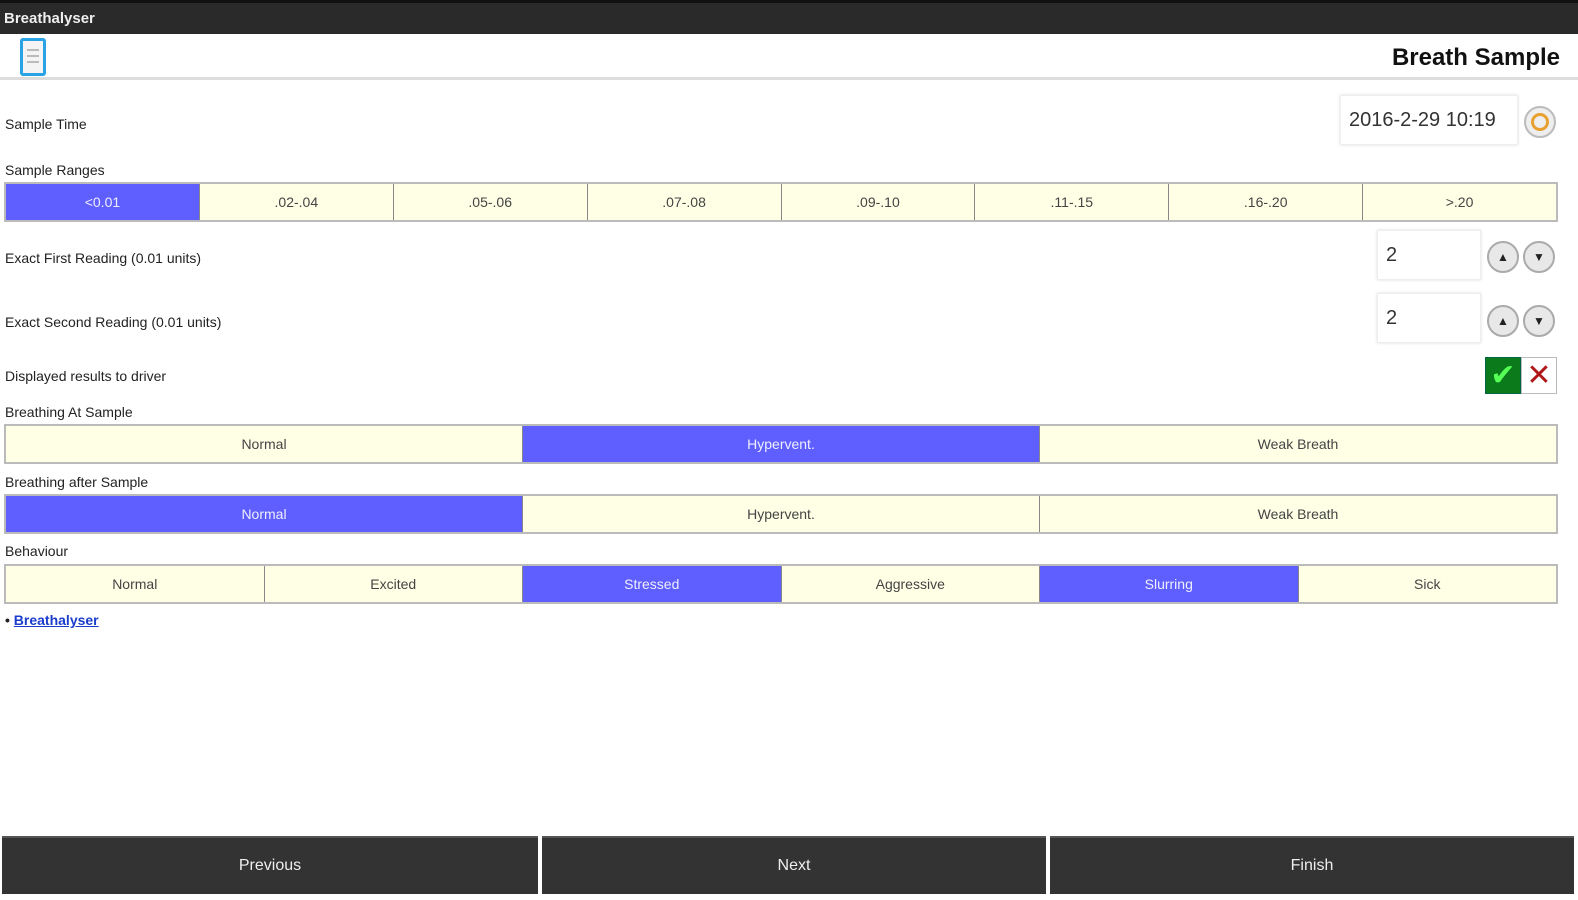 The image size is (1578, 900). What do you see at coordinates (1266, 202) in the screenshot?
I see `option-sample-ranges: .16-.20` at bounding box center [1266, 202].